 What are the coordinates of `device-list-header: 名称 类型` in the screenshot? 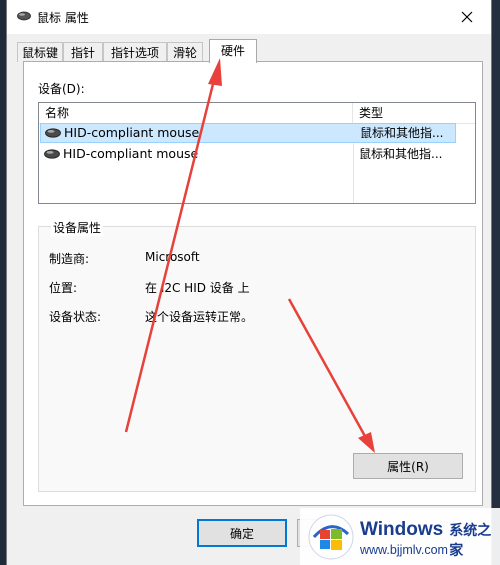 It's located at (257, 113).